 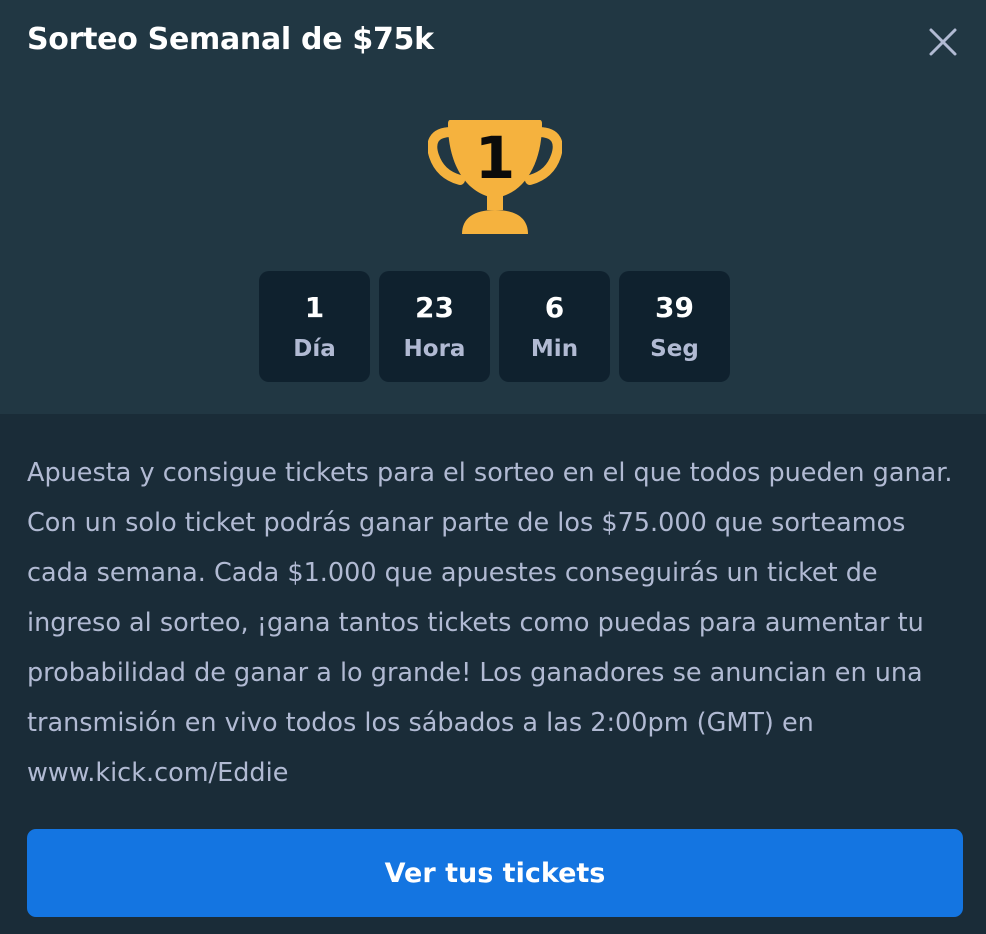 What do you see at coordinates (554, 326) in the screenshot?
I see `countdown-minutes: 6 Min` at bounding box center [554, 326].